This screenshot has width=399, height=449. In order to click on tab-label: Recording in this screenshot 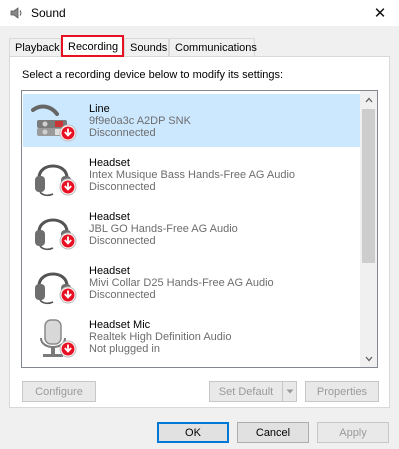, I will do `click(93, 47)`.